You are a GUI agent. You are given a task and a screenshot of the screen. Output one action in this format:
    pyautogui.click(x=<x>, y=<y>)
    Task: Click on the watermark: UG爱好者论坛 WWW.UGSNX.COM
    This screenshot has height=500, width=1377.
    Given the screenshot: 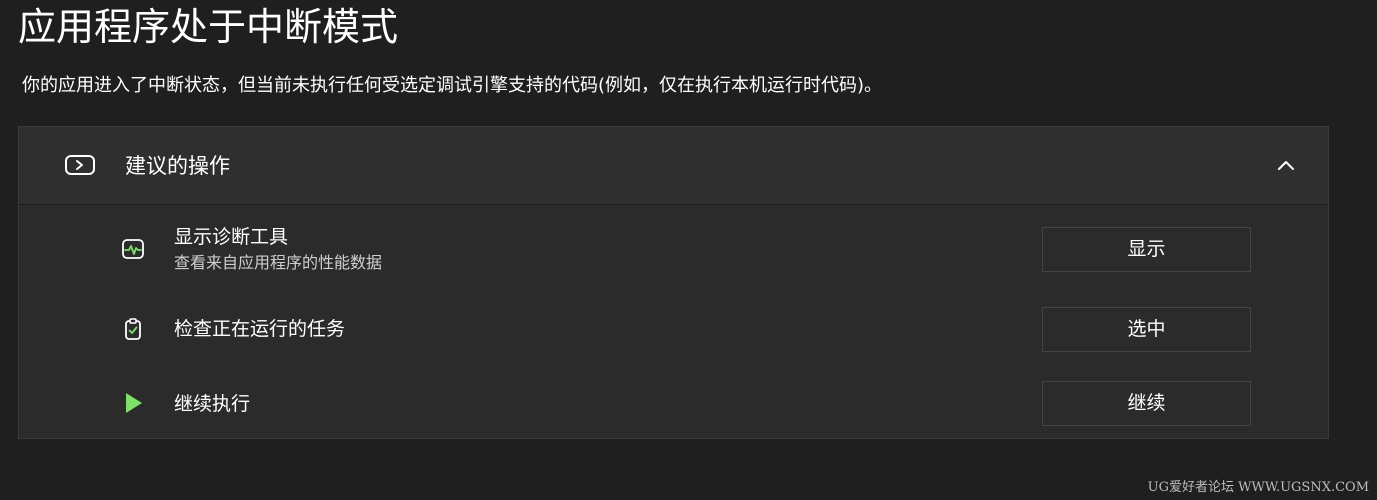 What is the action you would take?
    pyautogui.click(x=1258, y=487)
    